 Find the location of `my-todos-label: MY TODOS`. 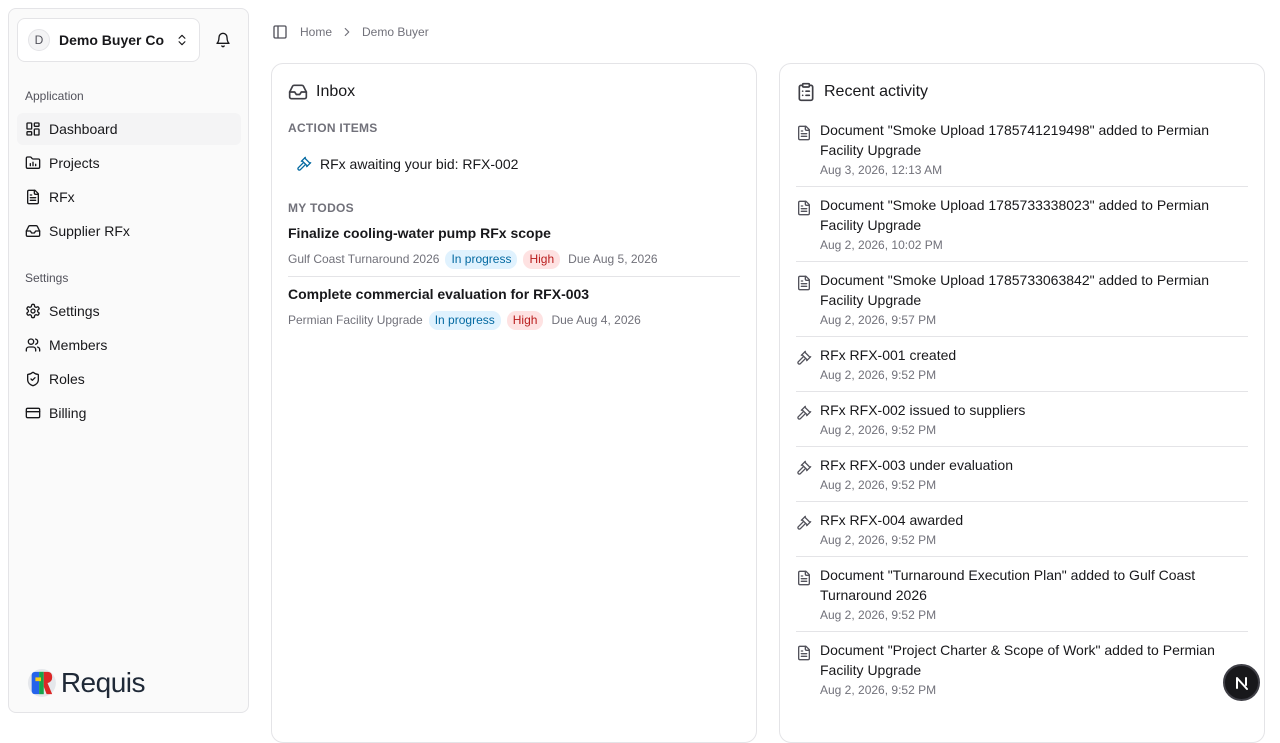

my-todos-label: MY TODOS is located at coordinates (321, 208).